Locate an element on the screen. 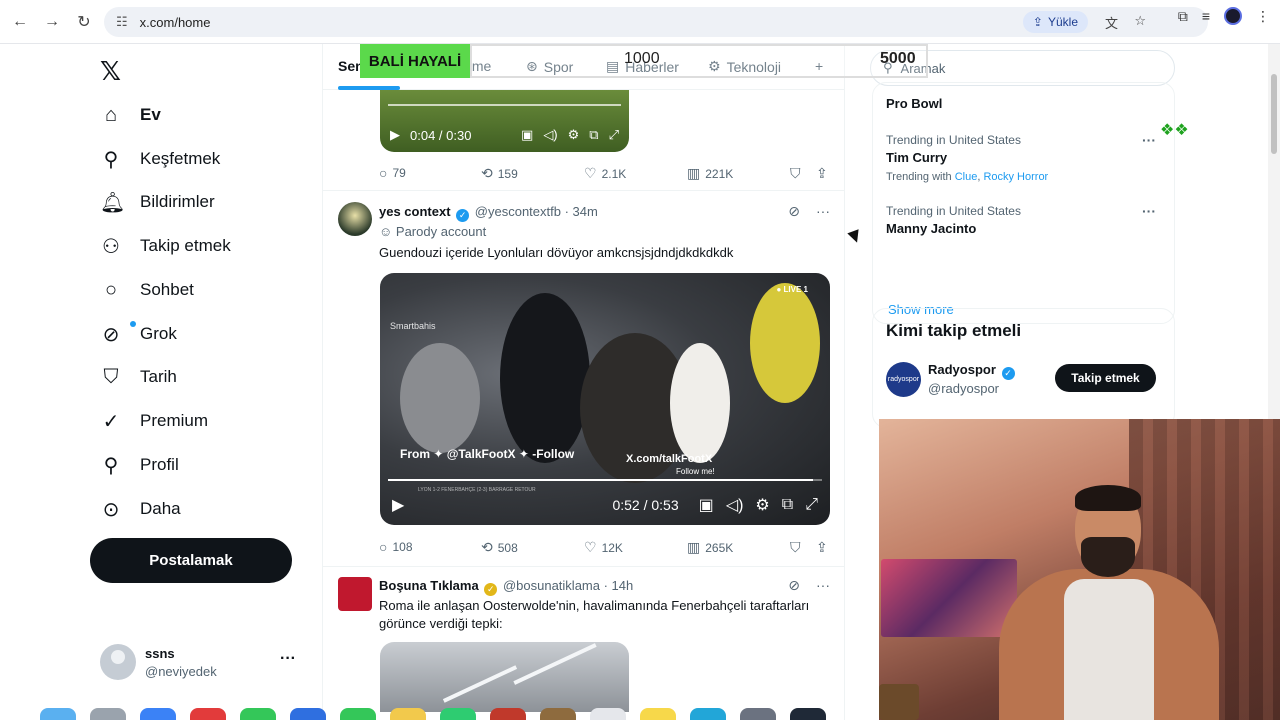 The image size is (1280, 720). tab-list-icon: ≡ is located at coordinates (1206, 16).